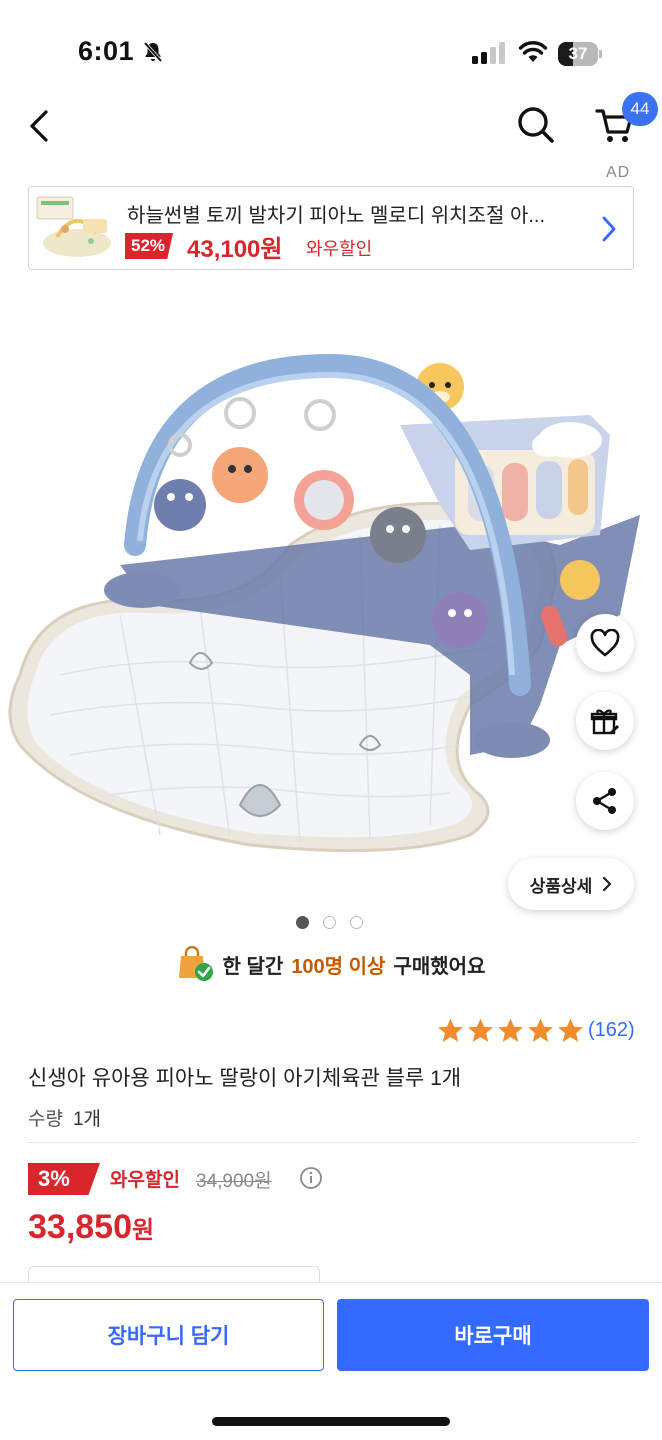 The width and height of the screenshot is (662, 1440). What do you see at coordinates (106, 51) in the screenshot?
I see `status-time: 6:01` at bounding box center [106, 51].